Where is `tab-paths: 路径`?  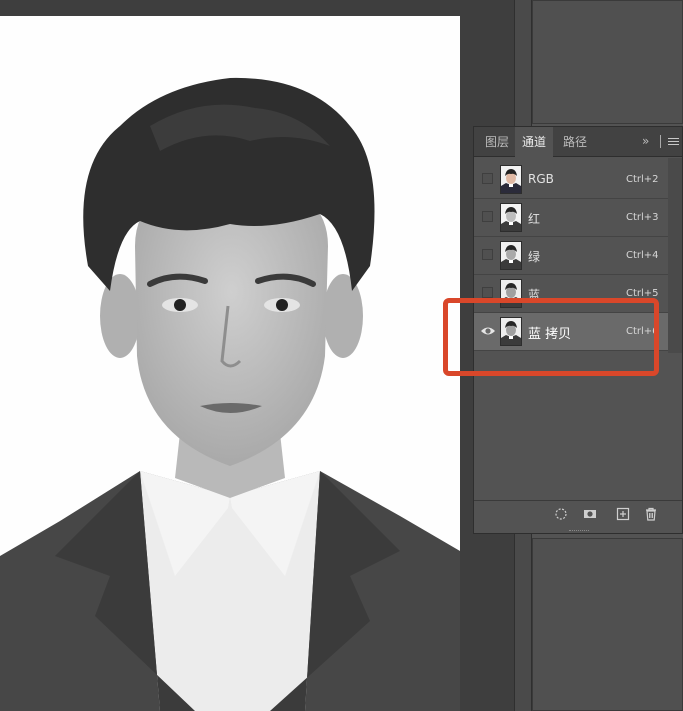 tab-paths: 路径 is located at coordinates (575, 142).